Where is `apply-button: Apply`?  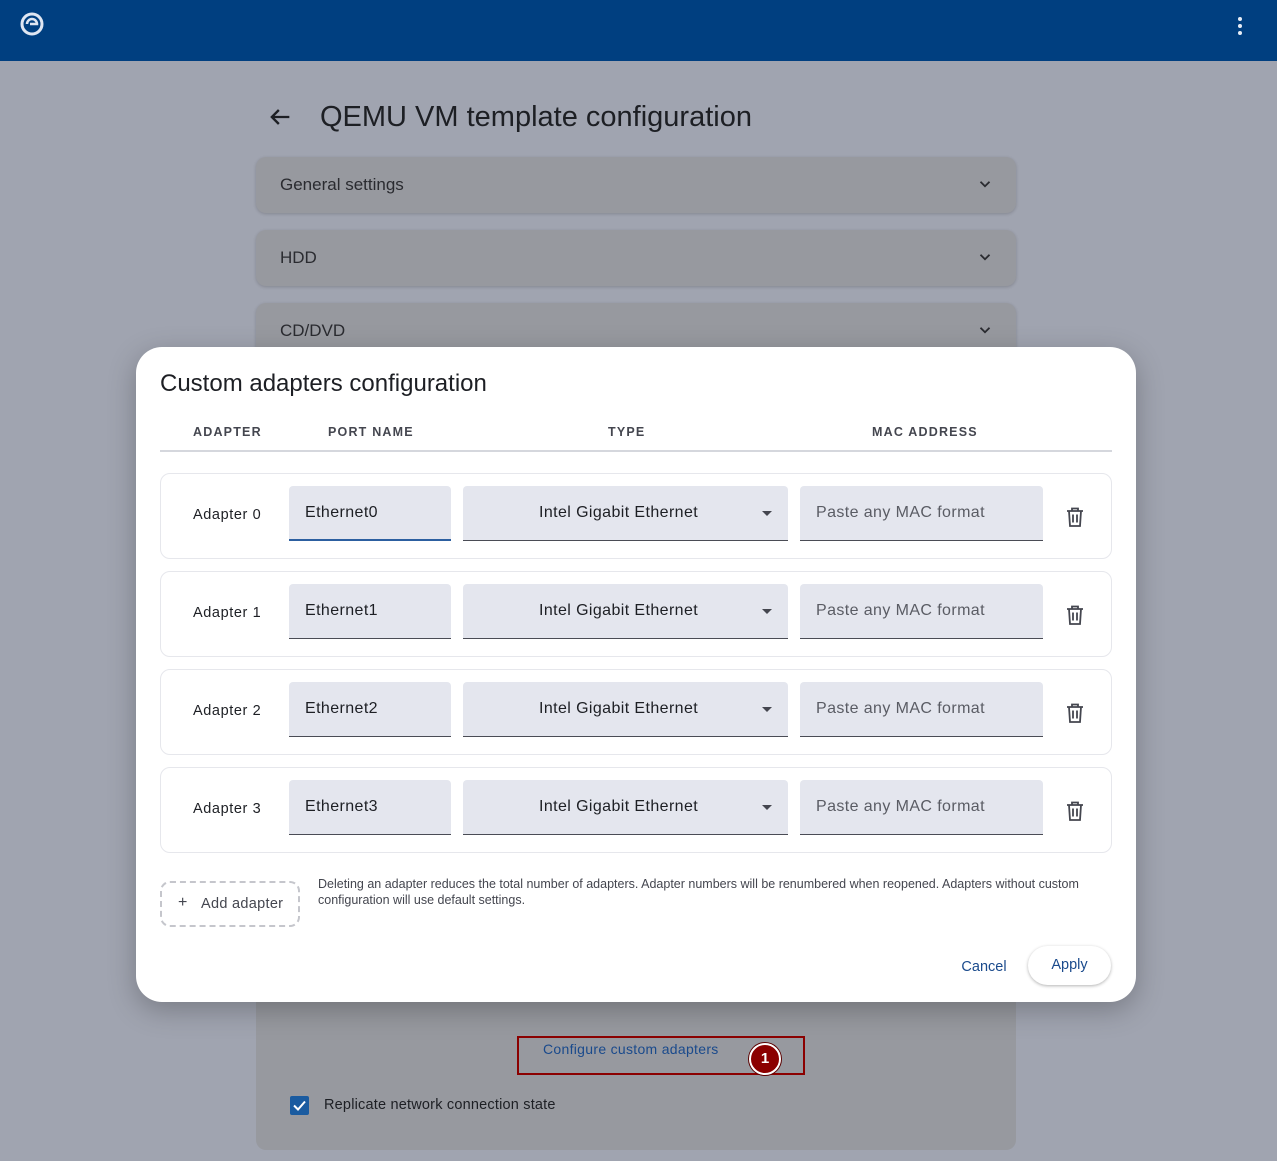 apply-button: Apply is located at coordinates (1069, 965).